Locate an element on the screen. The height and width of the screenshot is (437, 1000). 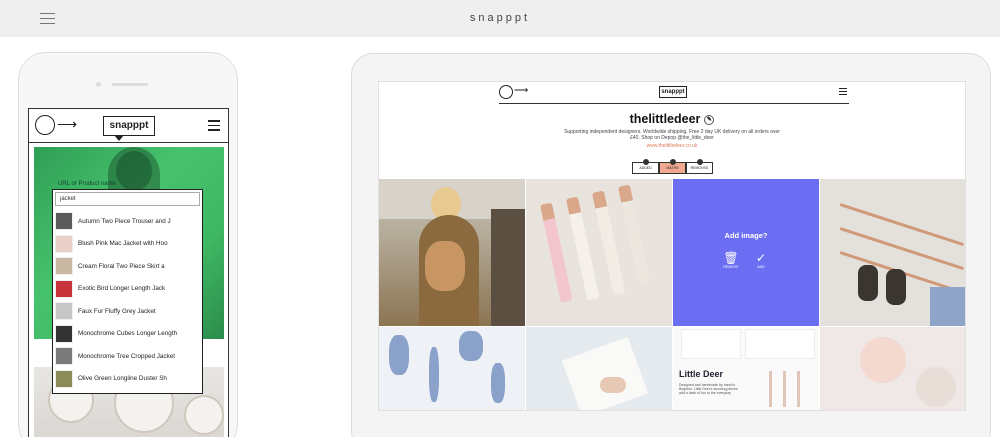
filter-removed-button: REMOVED is located at coordinates (699, 166).